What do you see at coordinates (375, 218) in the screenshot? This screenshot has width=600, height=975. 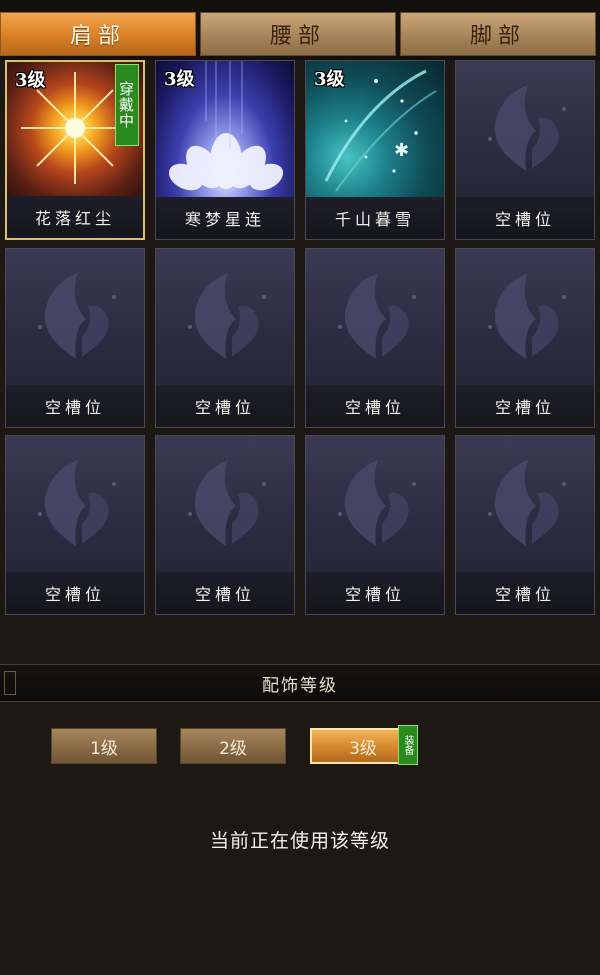 I see `slot-label: 千山暮雪` at bounding box center [375, 218].